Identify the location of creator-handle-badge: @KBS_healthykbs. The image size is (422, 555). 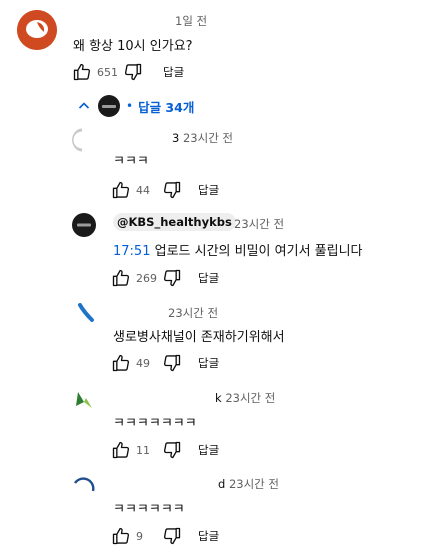
(174, 222).